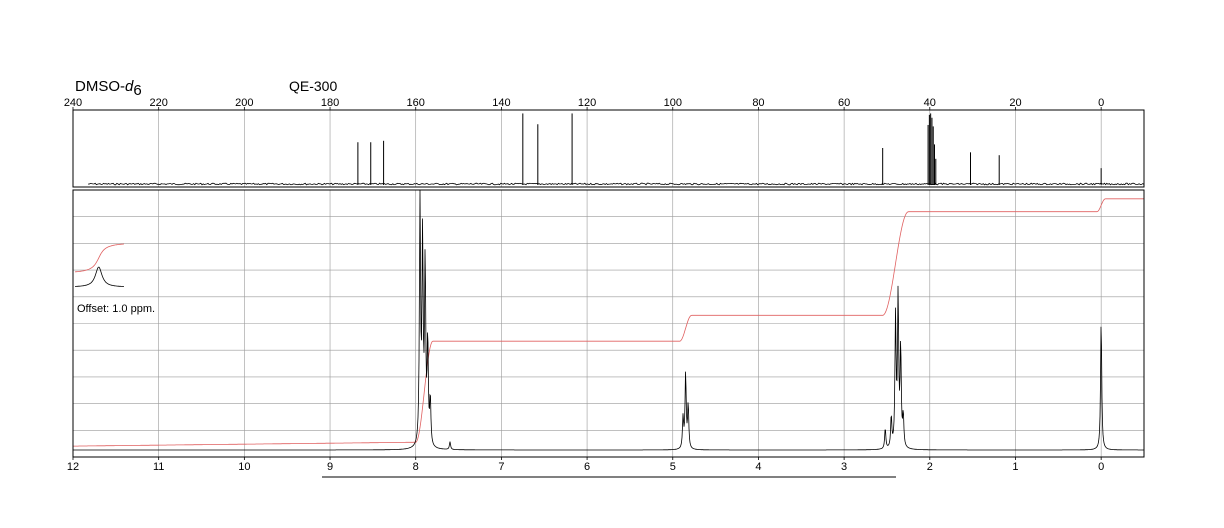  I want to click on c13-tick-label: 240, so click(73, 103).